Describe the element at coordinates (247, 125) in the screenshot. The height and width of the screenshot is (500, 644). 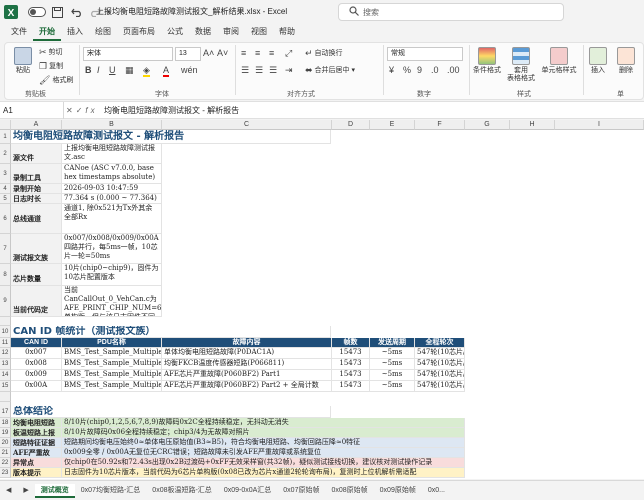
I see `column-header-c: C` at that location.